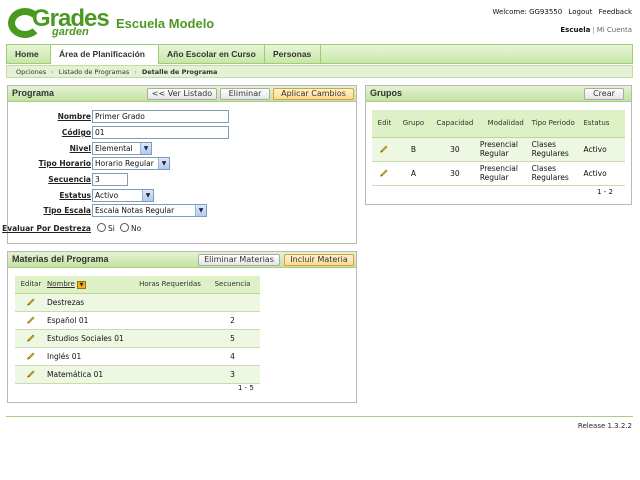 This screenshot has width=640, height=480. I want to click on tipo-escala-select: Escala Notas Regular ▼, so click(149, 210).